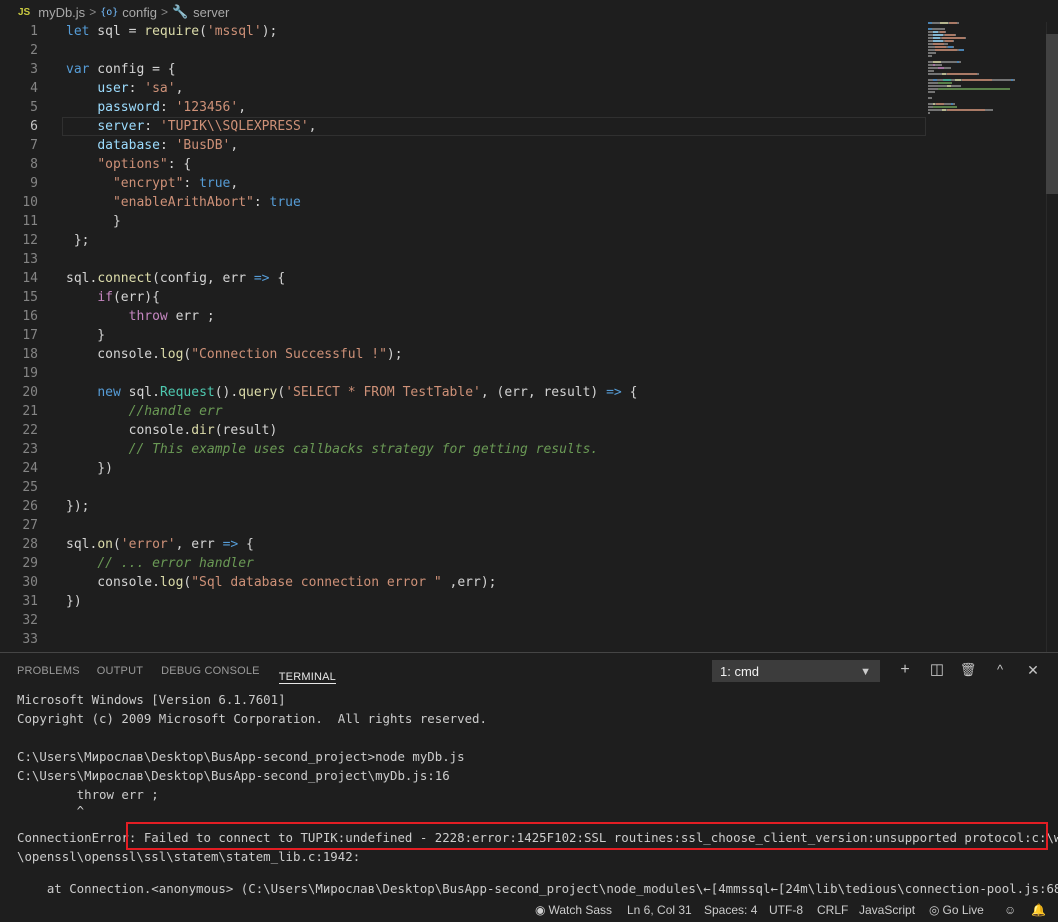  Describe the element at coordinates (520, 316) in the screenshot. I see `code-line: 16 throw err ;` at that location.